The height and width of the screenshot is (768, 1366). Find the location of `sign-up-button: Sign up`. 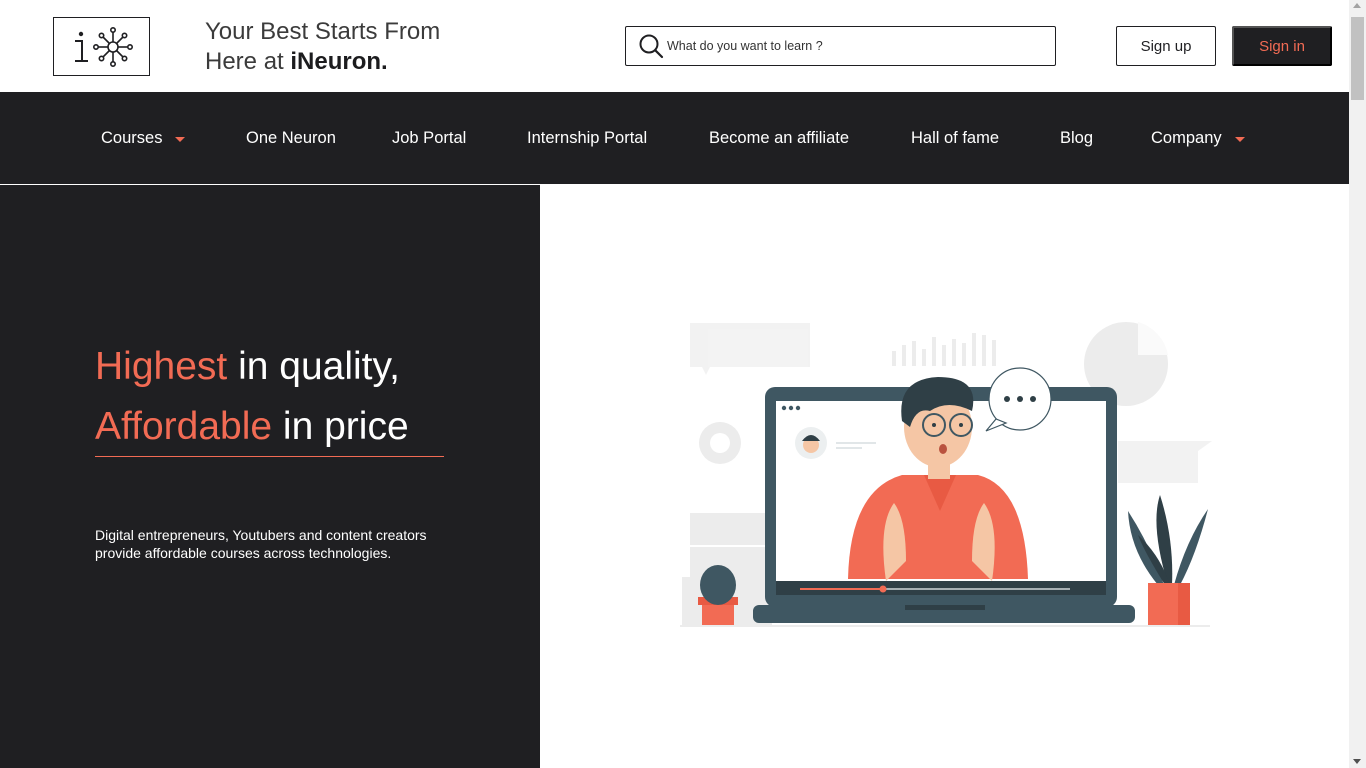

sign-up-button: Sign up is located at coordinates (1166, 46).